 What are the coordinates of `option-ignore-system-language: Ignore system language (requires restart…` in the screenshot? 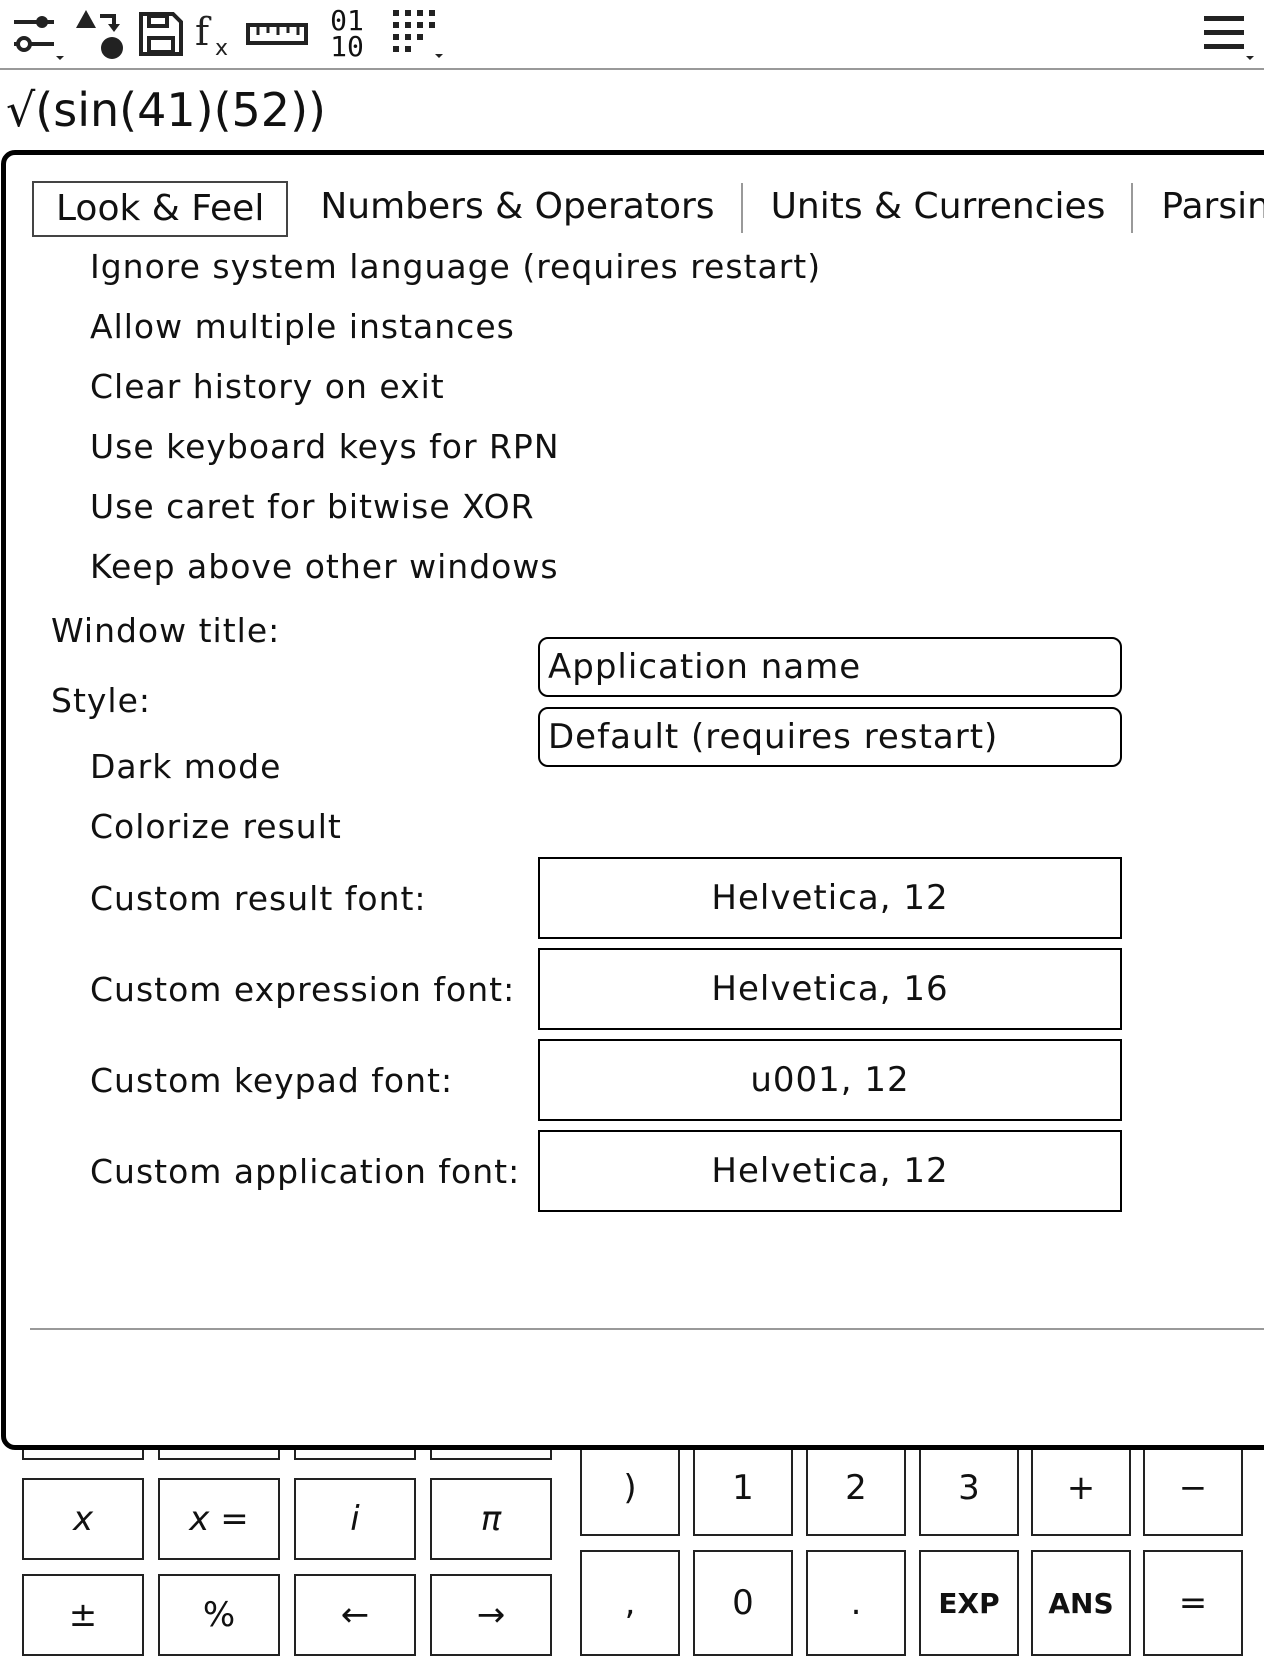 It's located at (455, 266).